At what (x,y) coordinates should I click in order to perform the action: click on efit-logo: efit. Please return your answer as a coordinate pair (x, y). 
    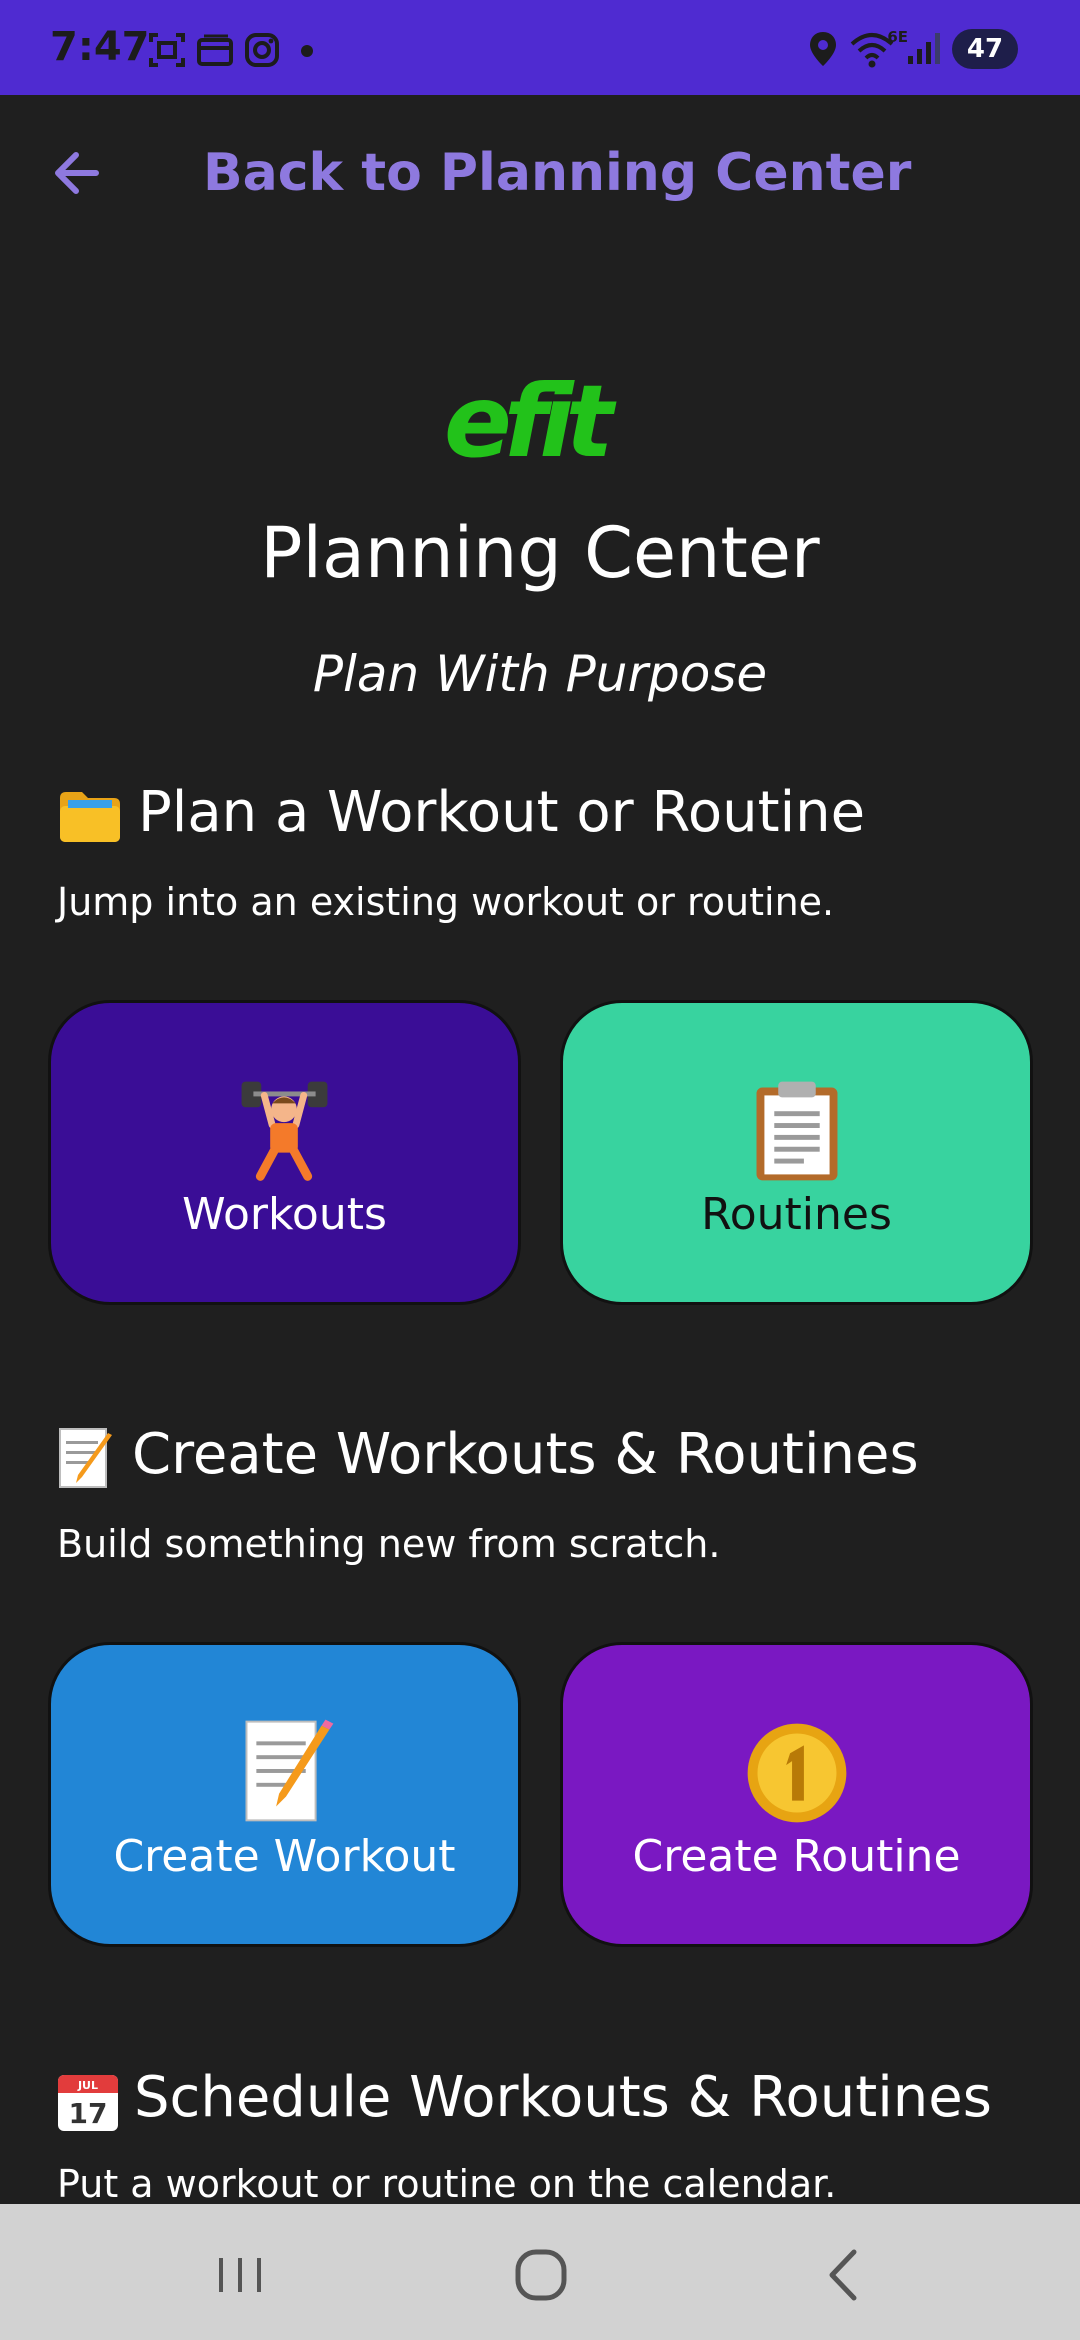
    Looking at the image, I should click on (534, 420).